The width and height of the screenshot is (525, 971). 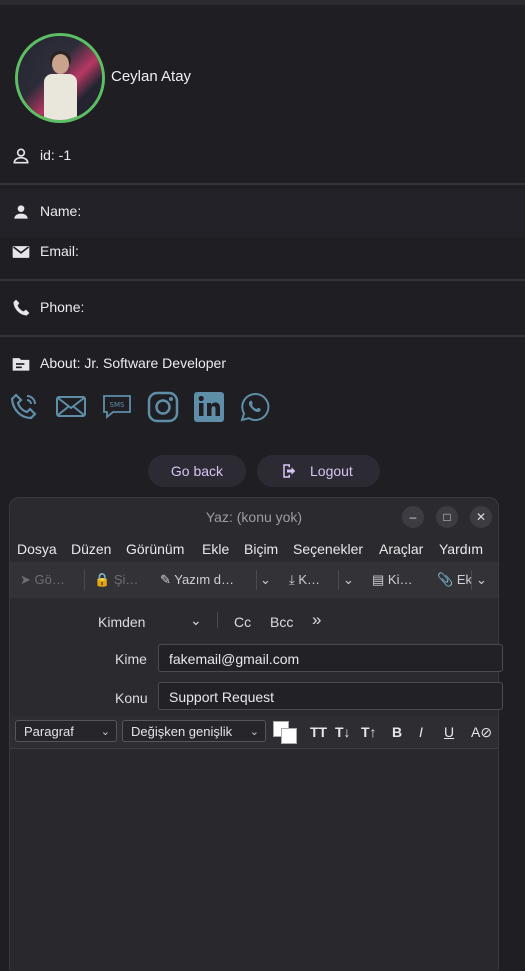 I want to click on folder-note-icon, so click(x=21, y=364).